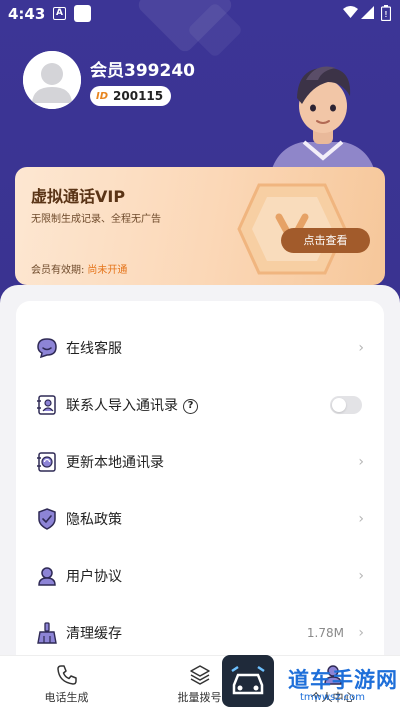 The image size is (400, 711). I want to click on cache-size: 1.78M, so click(325, 633).